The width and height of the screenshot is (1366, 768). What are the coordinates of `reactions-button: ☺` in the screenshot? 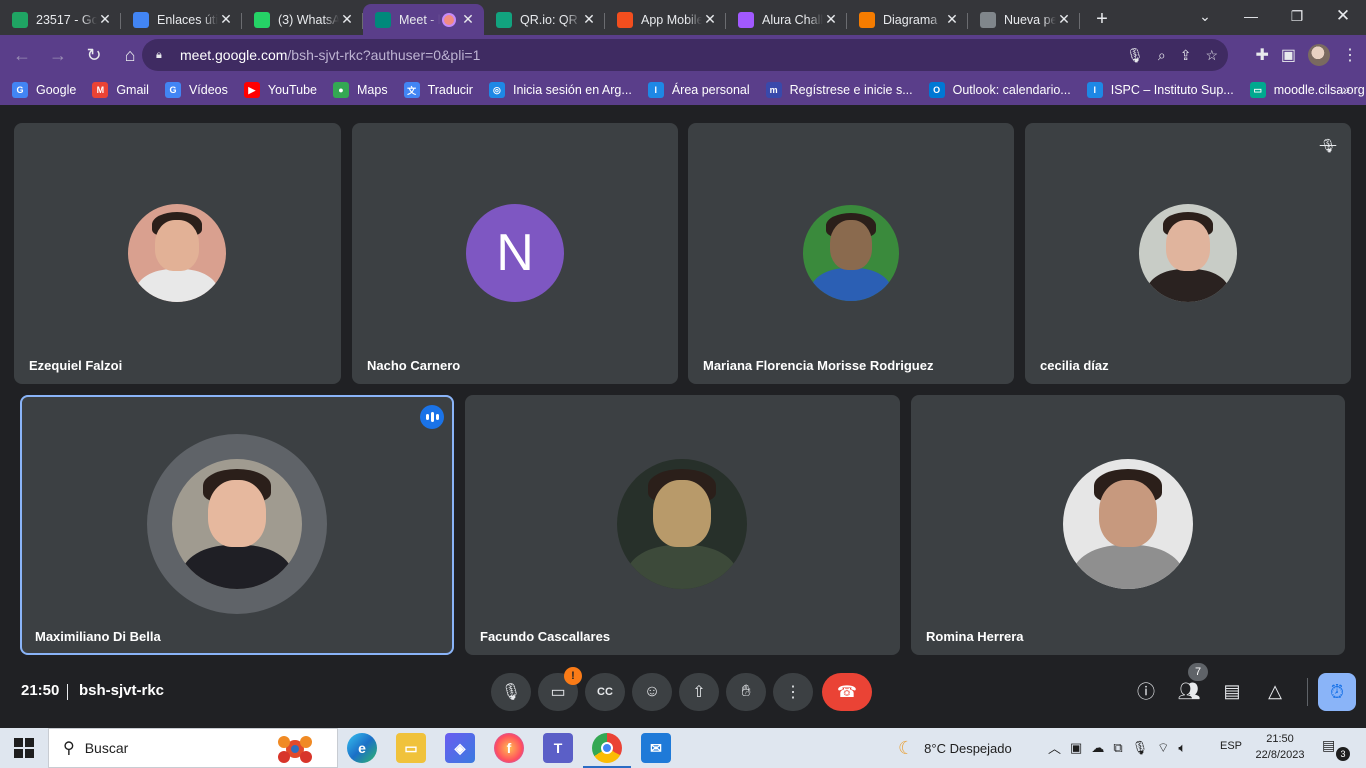 It's located at (652, 692).